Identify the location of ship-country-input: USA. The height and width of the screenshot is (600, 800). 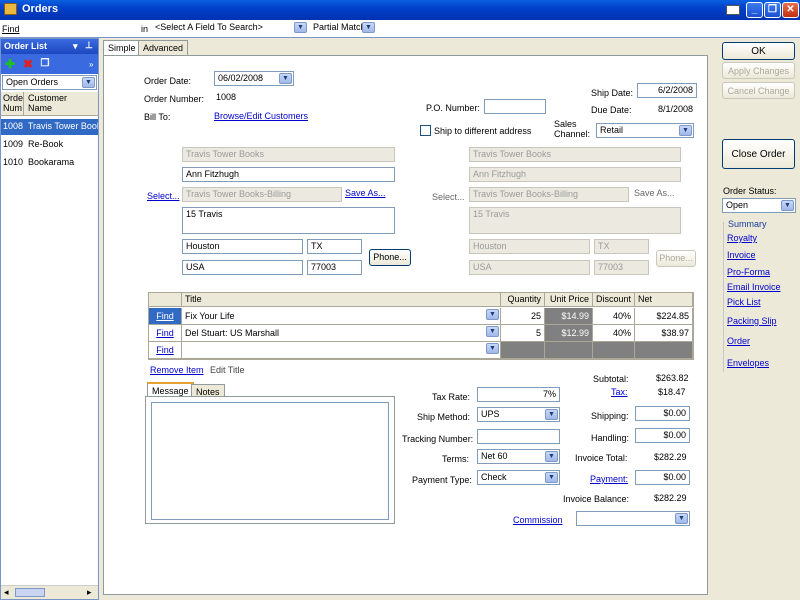
(529, 267).